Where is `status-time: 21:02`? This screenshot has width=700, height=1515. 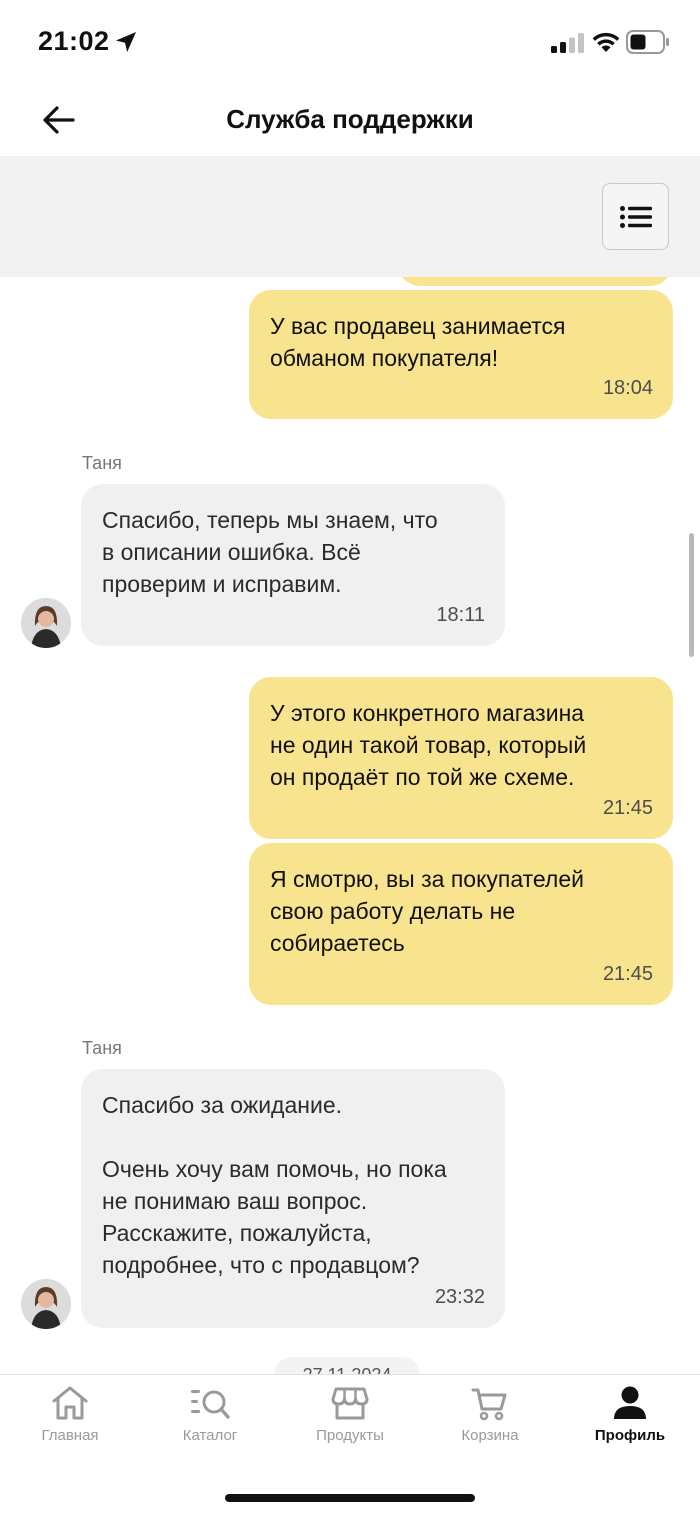 status-time: 21:02 is located at coordinates (74, 41).